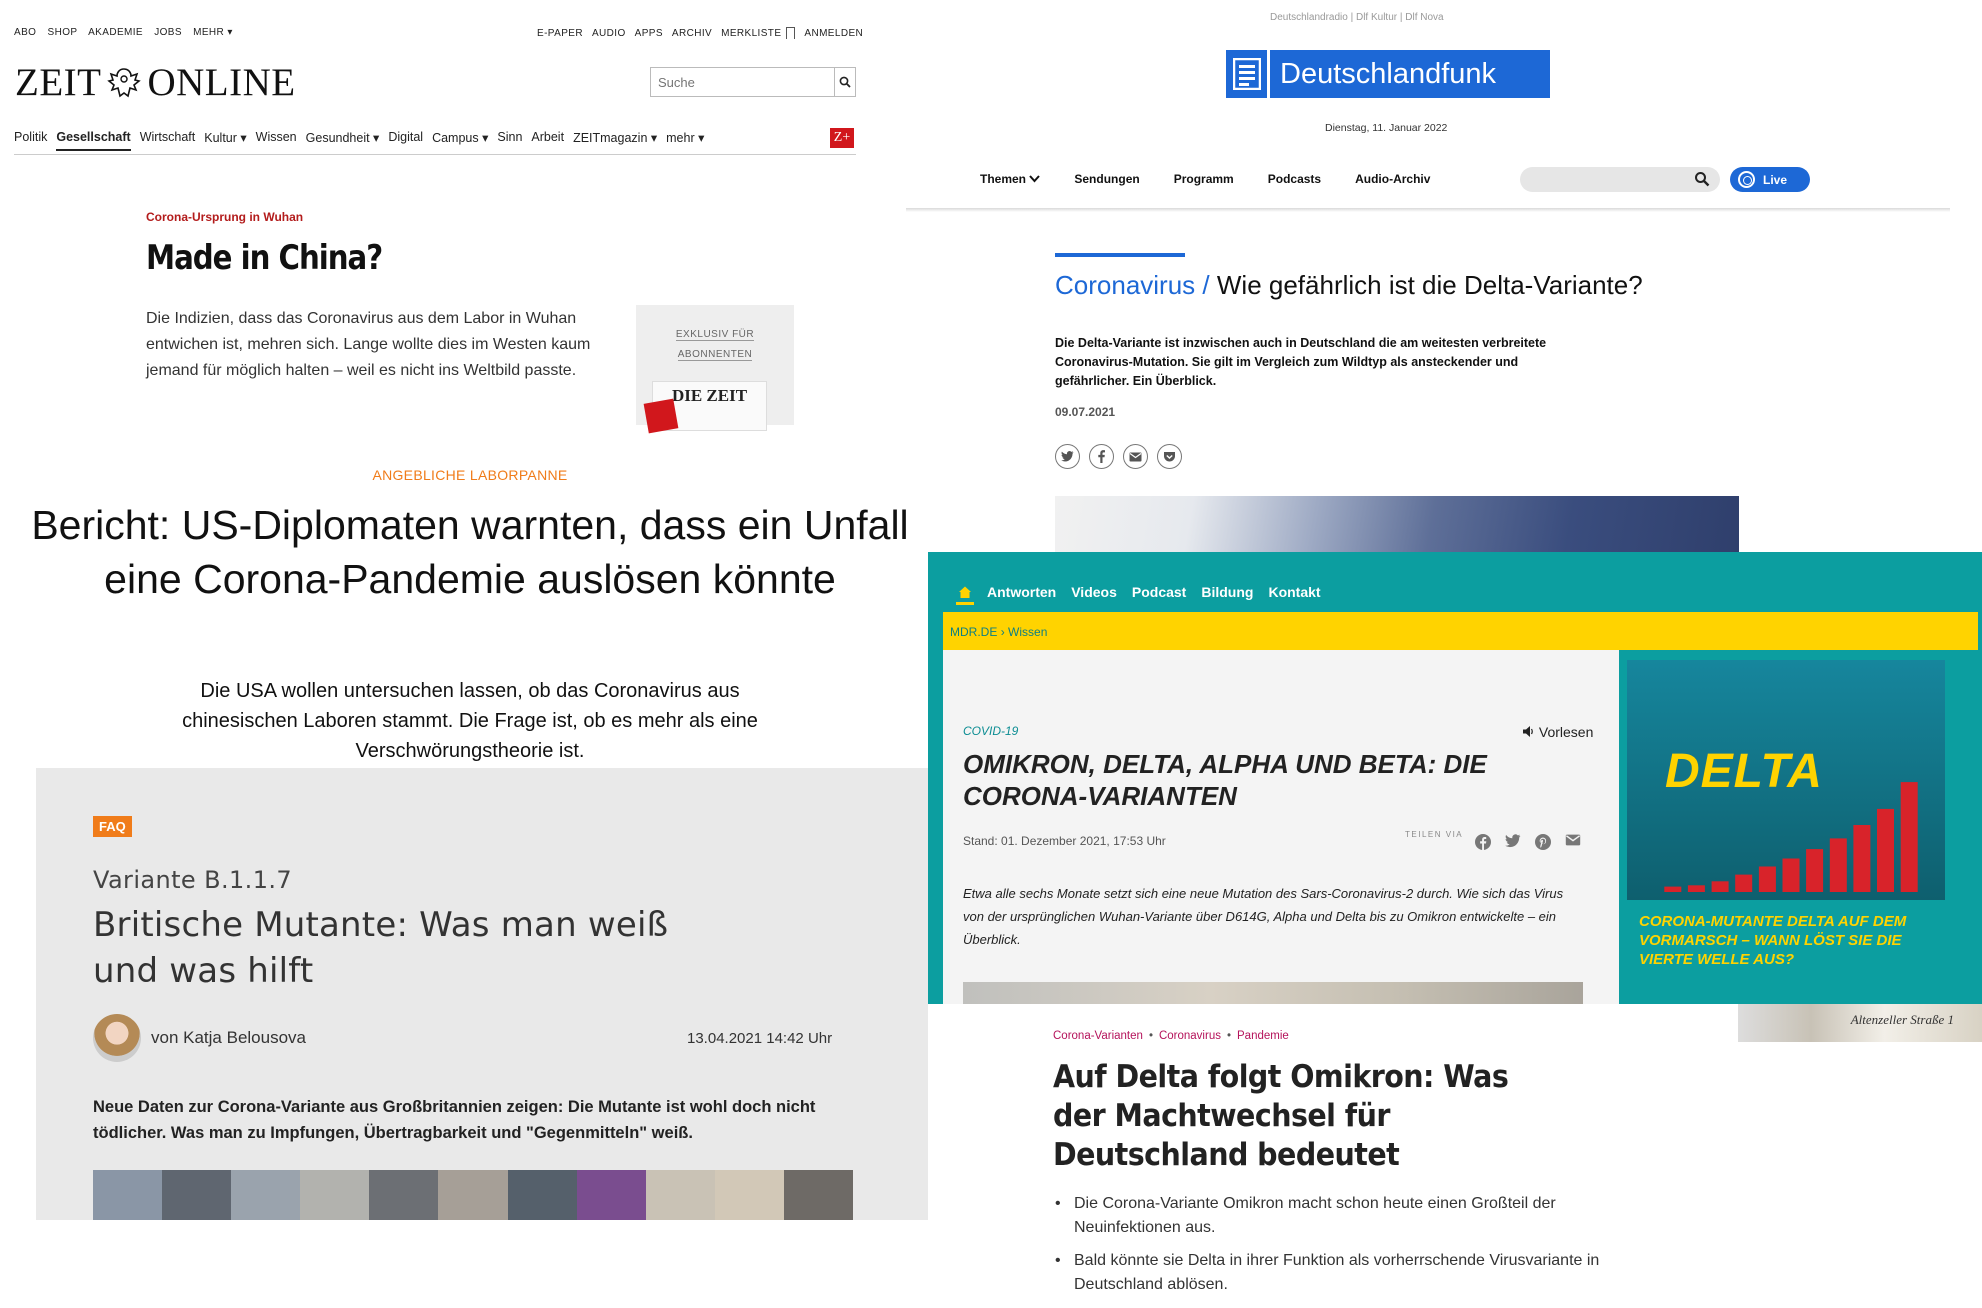  Describe the element at coordinates (63, 32) in the screenshot. I see `zeit-top-nav-item: SHOP` at that location.